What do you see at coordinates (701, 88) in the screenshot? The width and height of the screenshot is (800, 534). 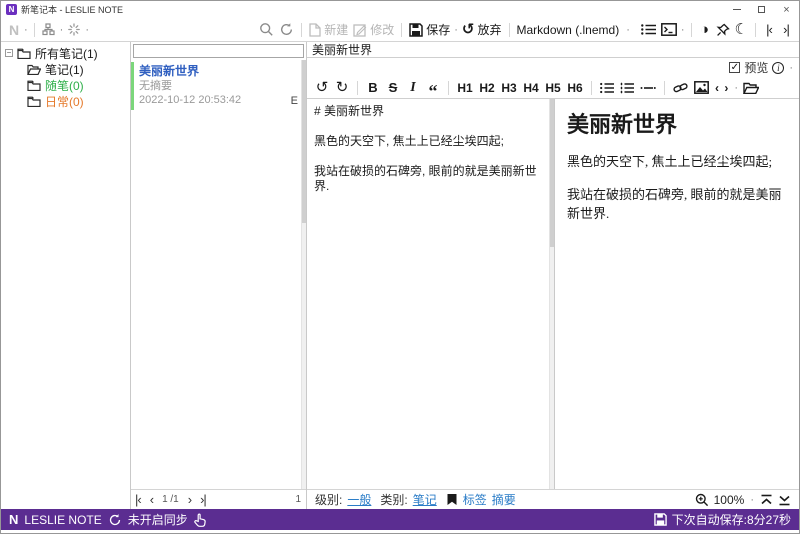 I see `image-button` at bounding box center [701, 88].